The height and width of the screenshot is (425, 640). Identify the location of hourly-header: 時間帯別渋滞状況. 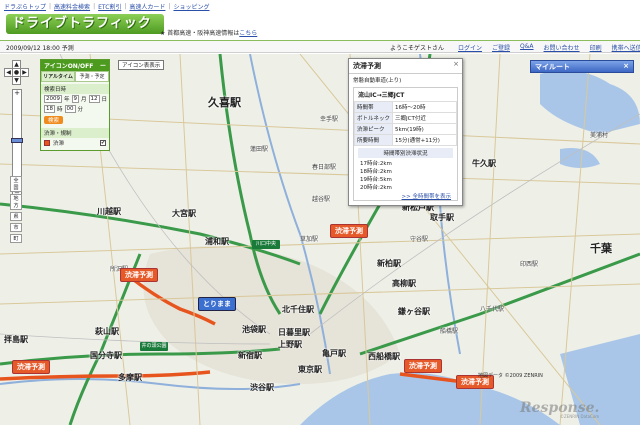
(405, 153).